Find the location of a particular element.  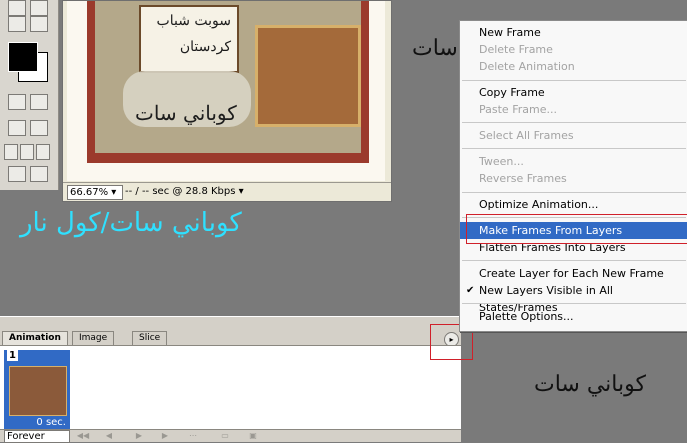

zoom-level-select: 66.67% ▾ is located at coordinates (95, 192).